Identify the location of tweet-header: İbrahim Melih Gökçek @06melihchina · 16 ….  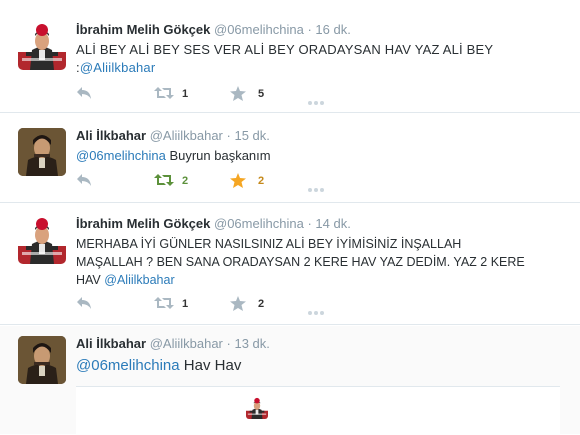
(213, 29).